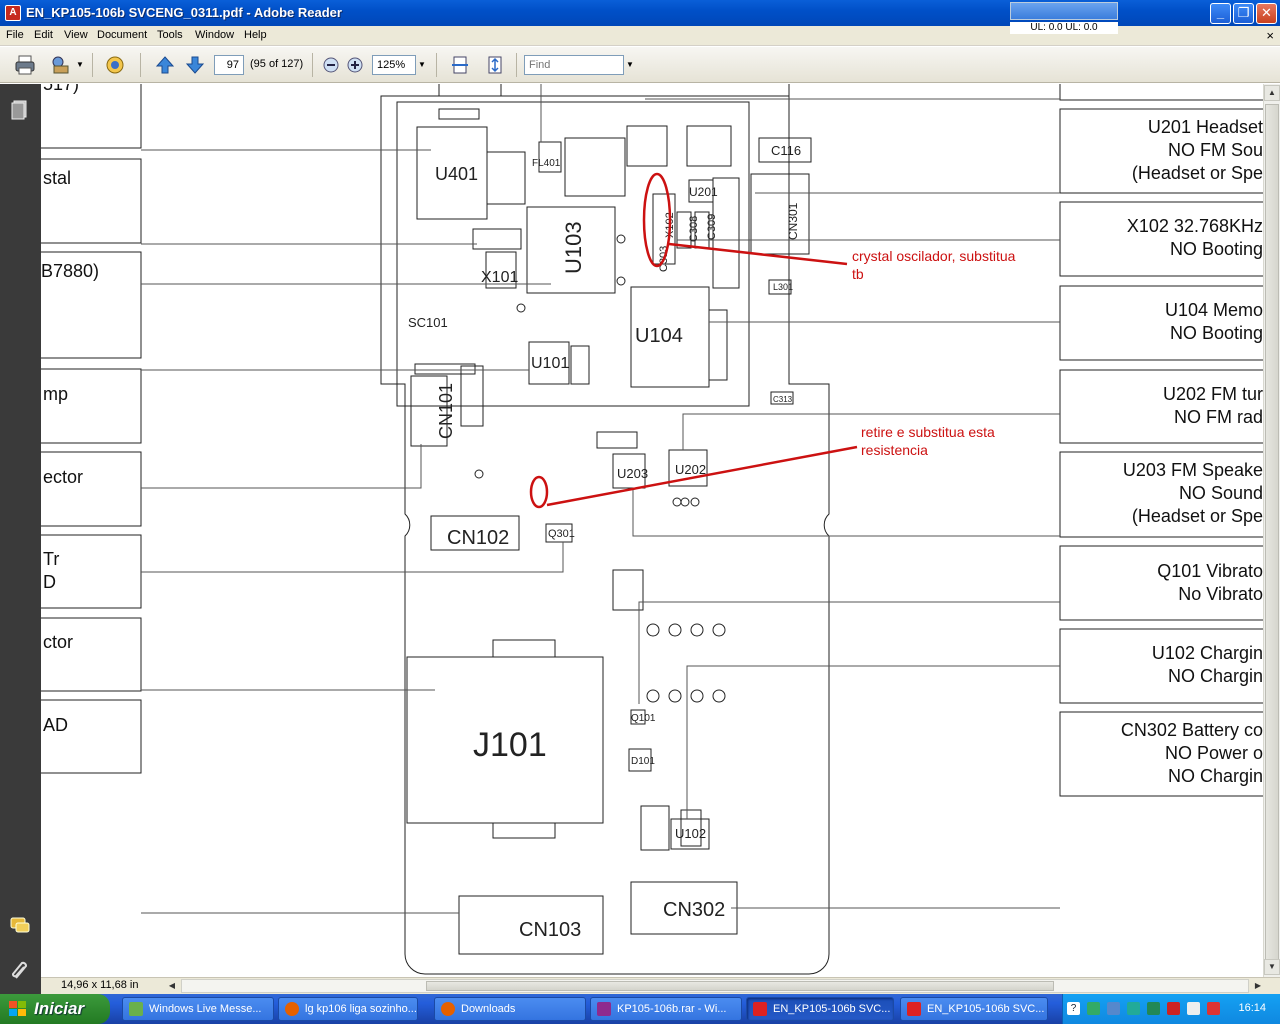  What do you see at coordinates (1272, 93) in the screenshot?
I see `scroll-up-icon: ▲` at bounding box center [1272, 93].